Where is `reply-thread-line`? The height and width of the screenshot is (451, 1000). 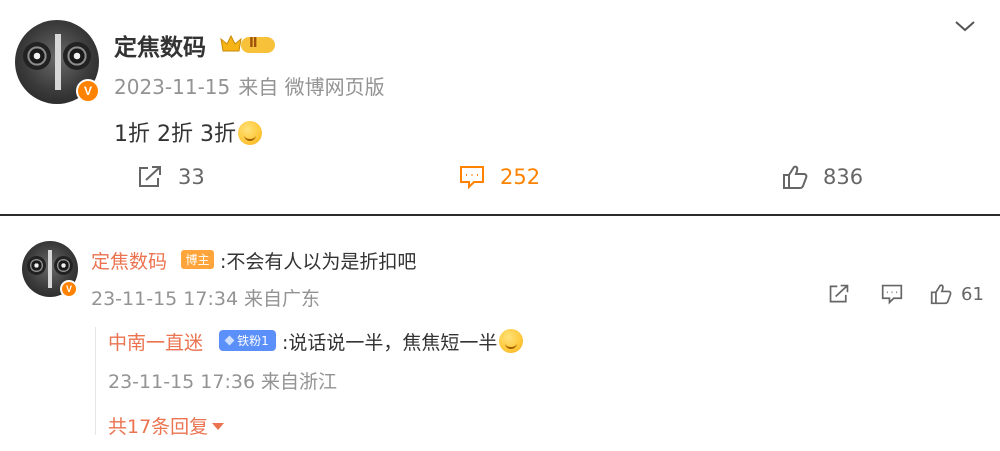 reply-thread-line is located at coordinates (95, 381).